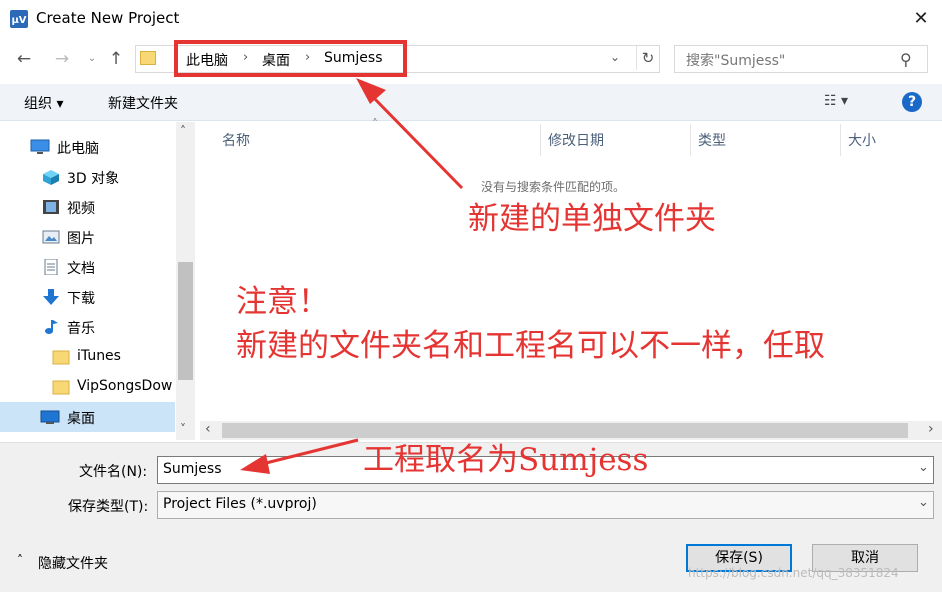 The height and width of the screenshot is (592, 942). Describe the element at coordinates (506, 460) in the screenshot. I see `annotation-note-project-name: 工程取名为Sumjess` at that location.